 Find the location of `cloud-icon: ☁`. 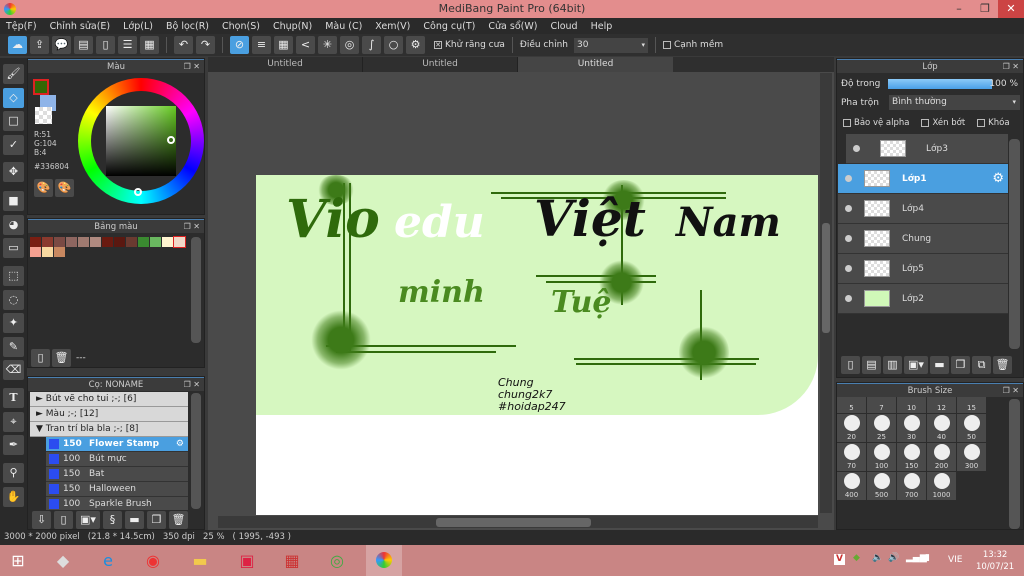

cloud-icon: ☁ is located at coordinates (17, 45).